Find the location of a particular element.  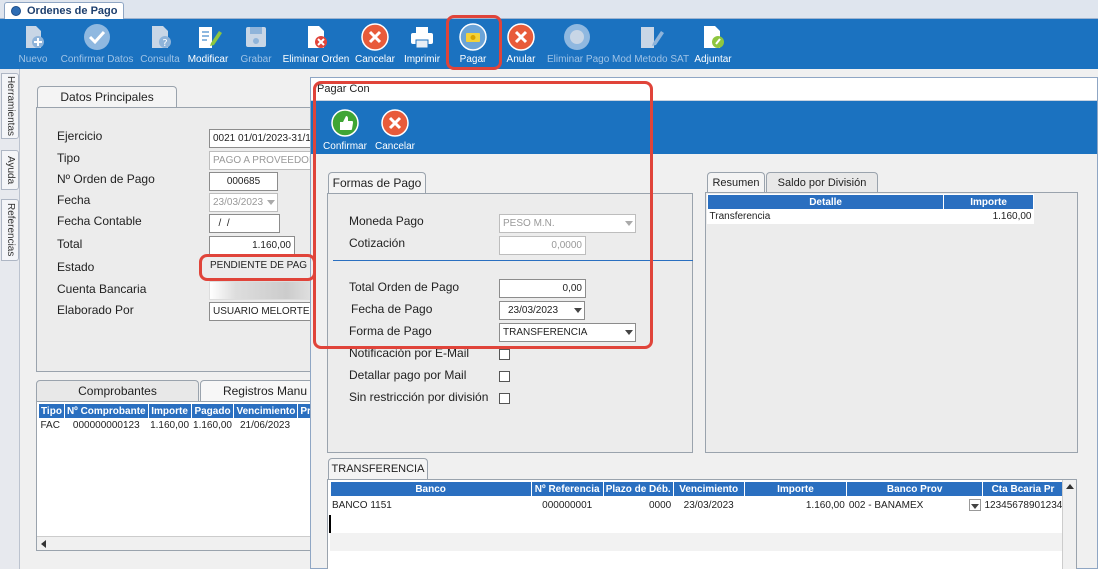

confirmar-button: Confirmar is located at coordinates (345, 127).